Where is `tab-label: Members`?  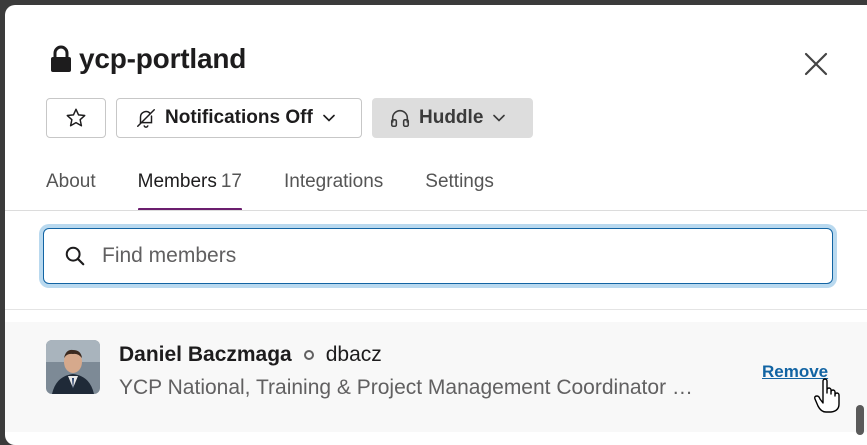 tab-label: Members is located at coordinates (177, 181).